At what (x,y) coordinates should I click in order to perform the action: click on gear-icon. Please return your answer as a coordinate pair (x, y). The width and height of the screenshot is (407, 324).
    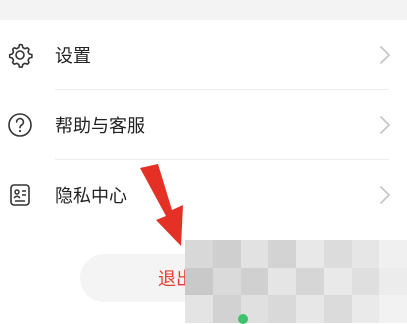
    Looking at the image, I should click on (20, 55).